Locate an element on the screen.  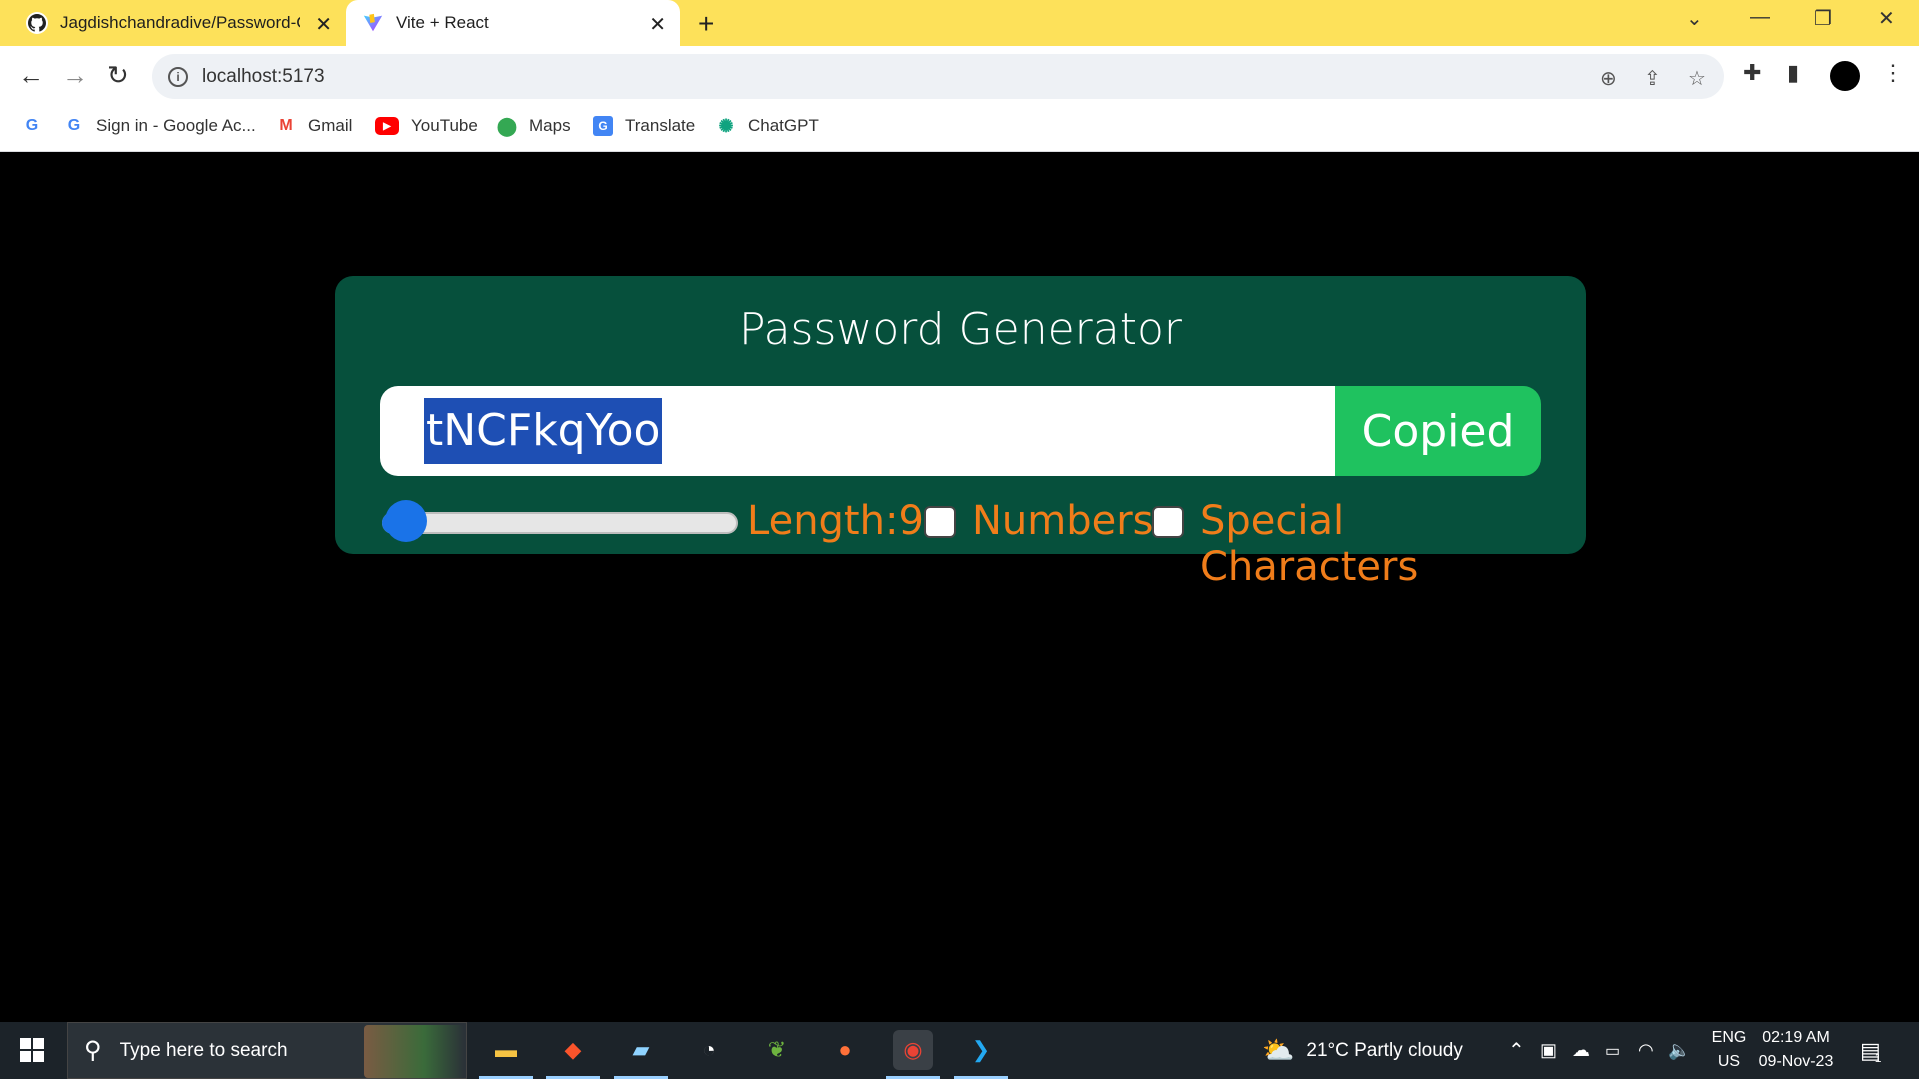
search-highlight-image is located at coordinates (414, 1051).